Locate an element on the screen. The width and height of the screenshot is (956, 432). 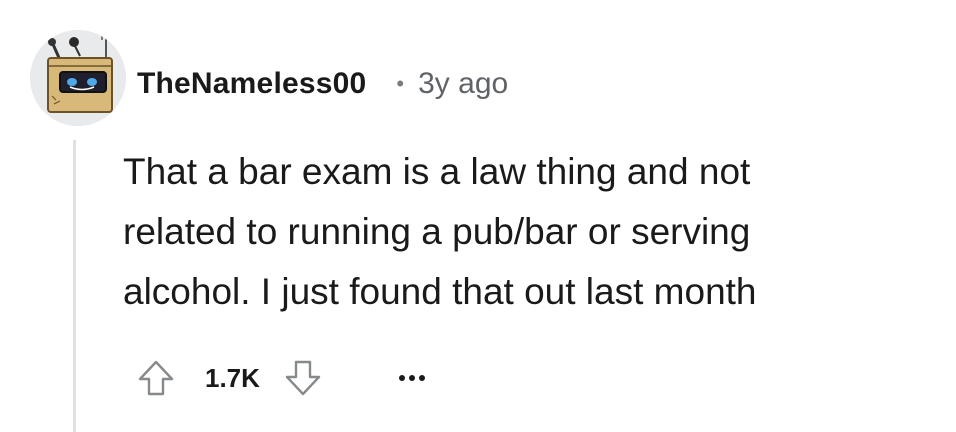
comment-body-line: That a bar exam is a law thing and not is located at coordinates (437, 171).